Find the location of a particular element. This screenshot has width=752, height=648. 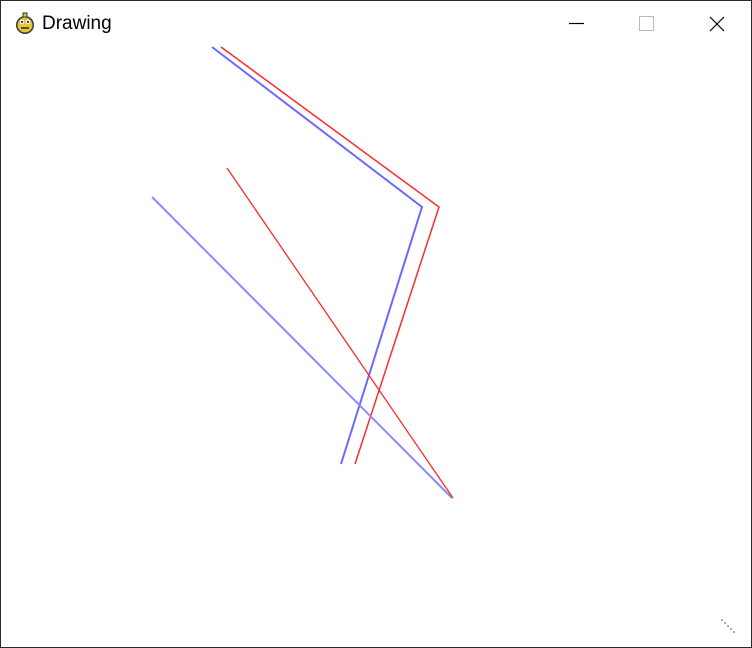

close-button is located at coordinates (716, 23).